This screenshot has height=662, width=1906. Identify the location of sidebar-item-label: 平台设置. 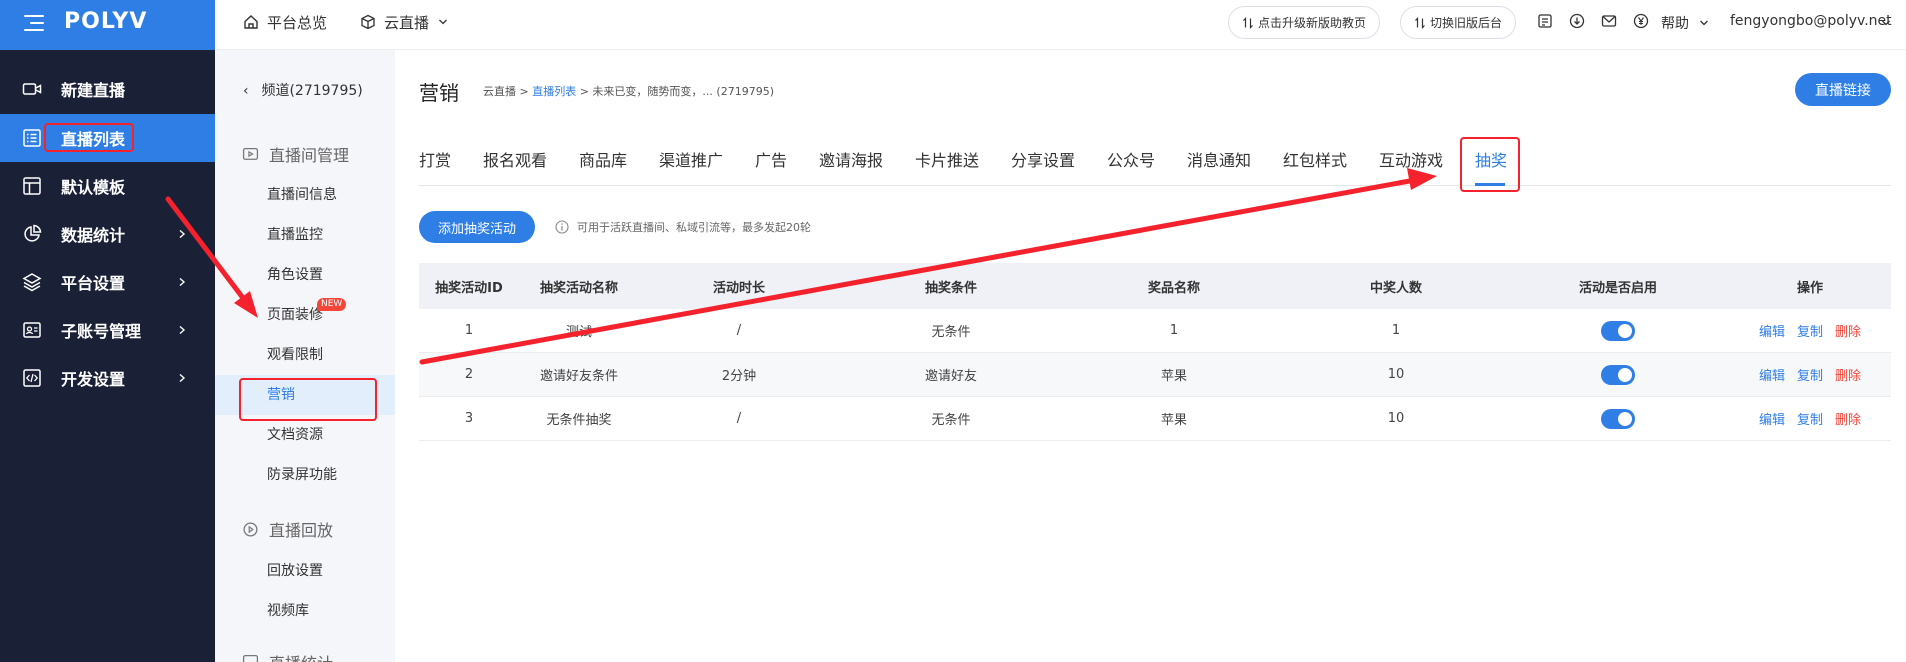
(93, 283).